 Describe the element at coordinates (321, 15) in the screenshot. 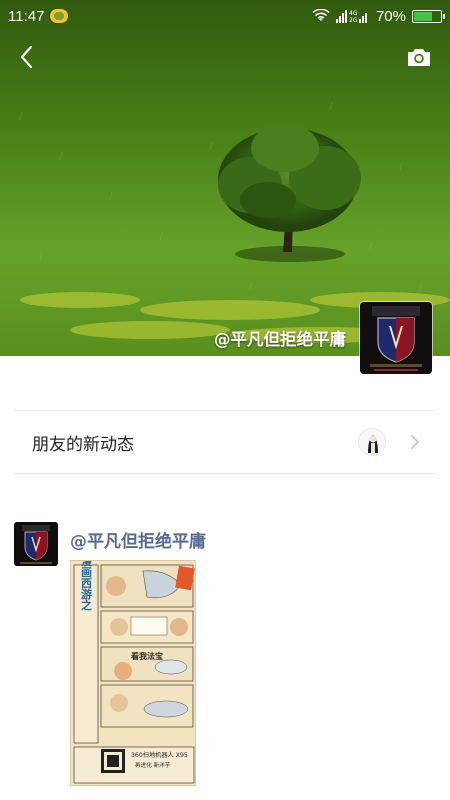

I see `wifi-icon` at that location.